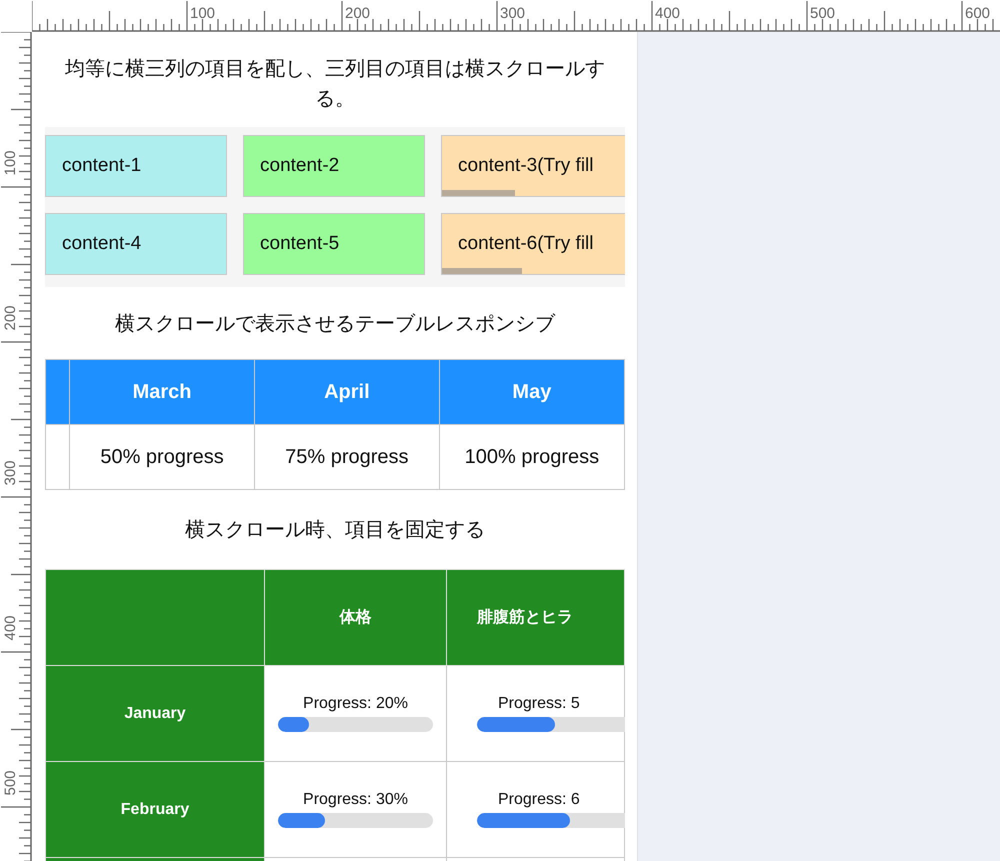  What do you see at coordinates (538, 704) in the screenshot?
I see `progress-label: Progress: 5` at bounding box center [538, 704].